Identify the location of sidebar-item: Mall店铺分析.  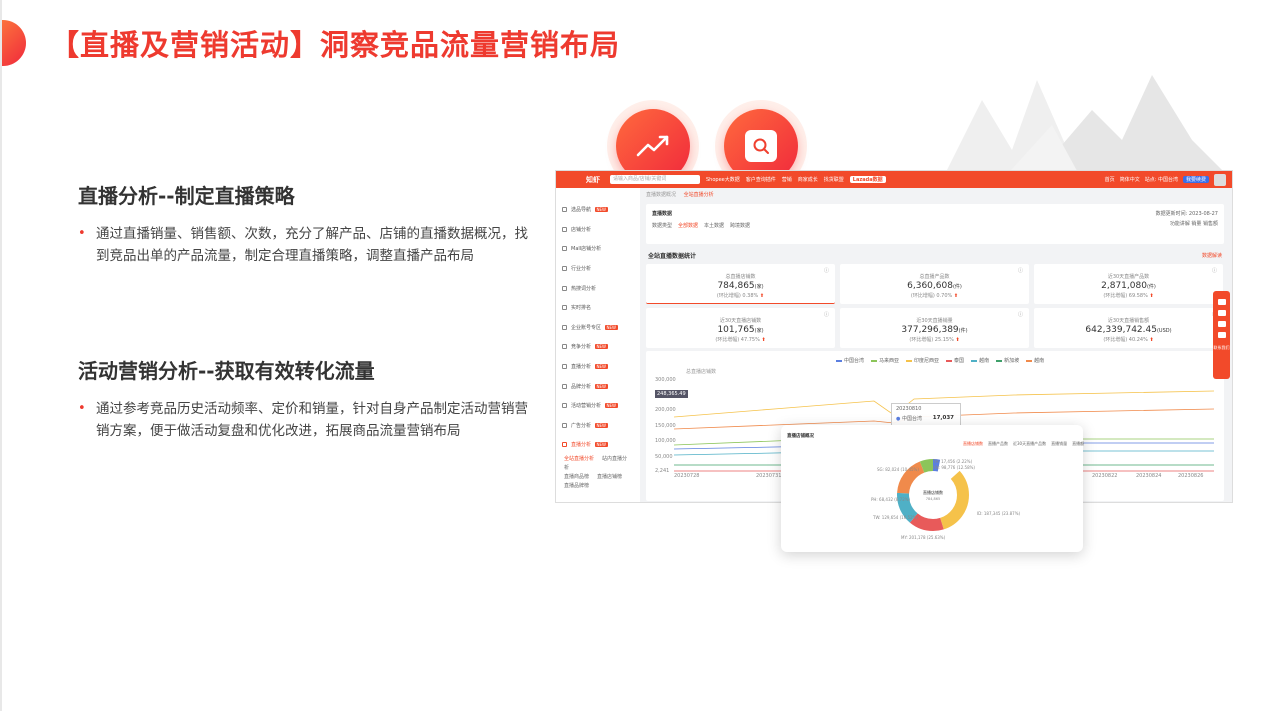
(598, 249).